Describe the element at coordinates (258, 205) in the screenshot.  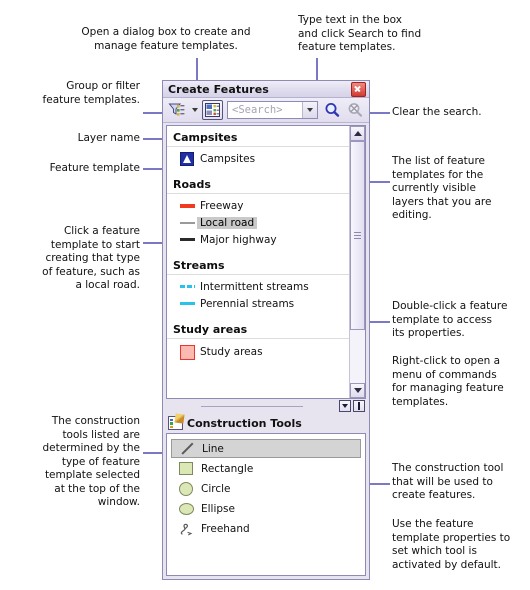
I see `feature-template-item: Freeway` at that location.